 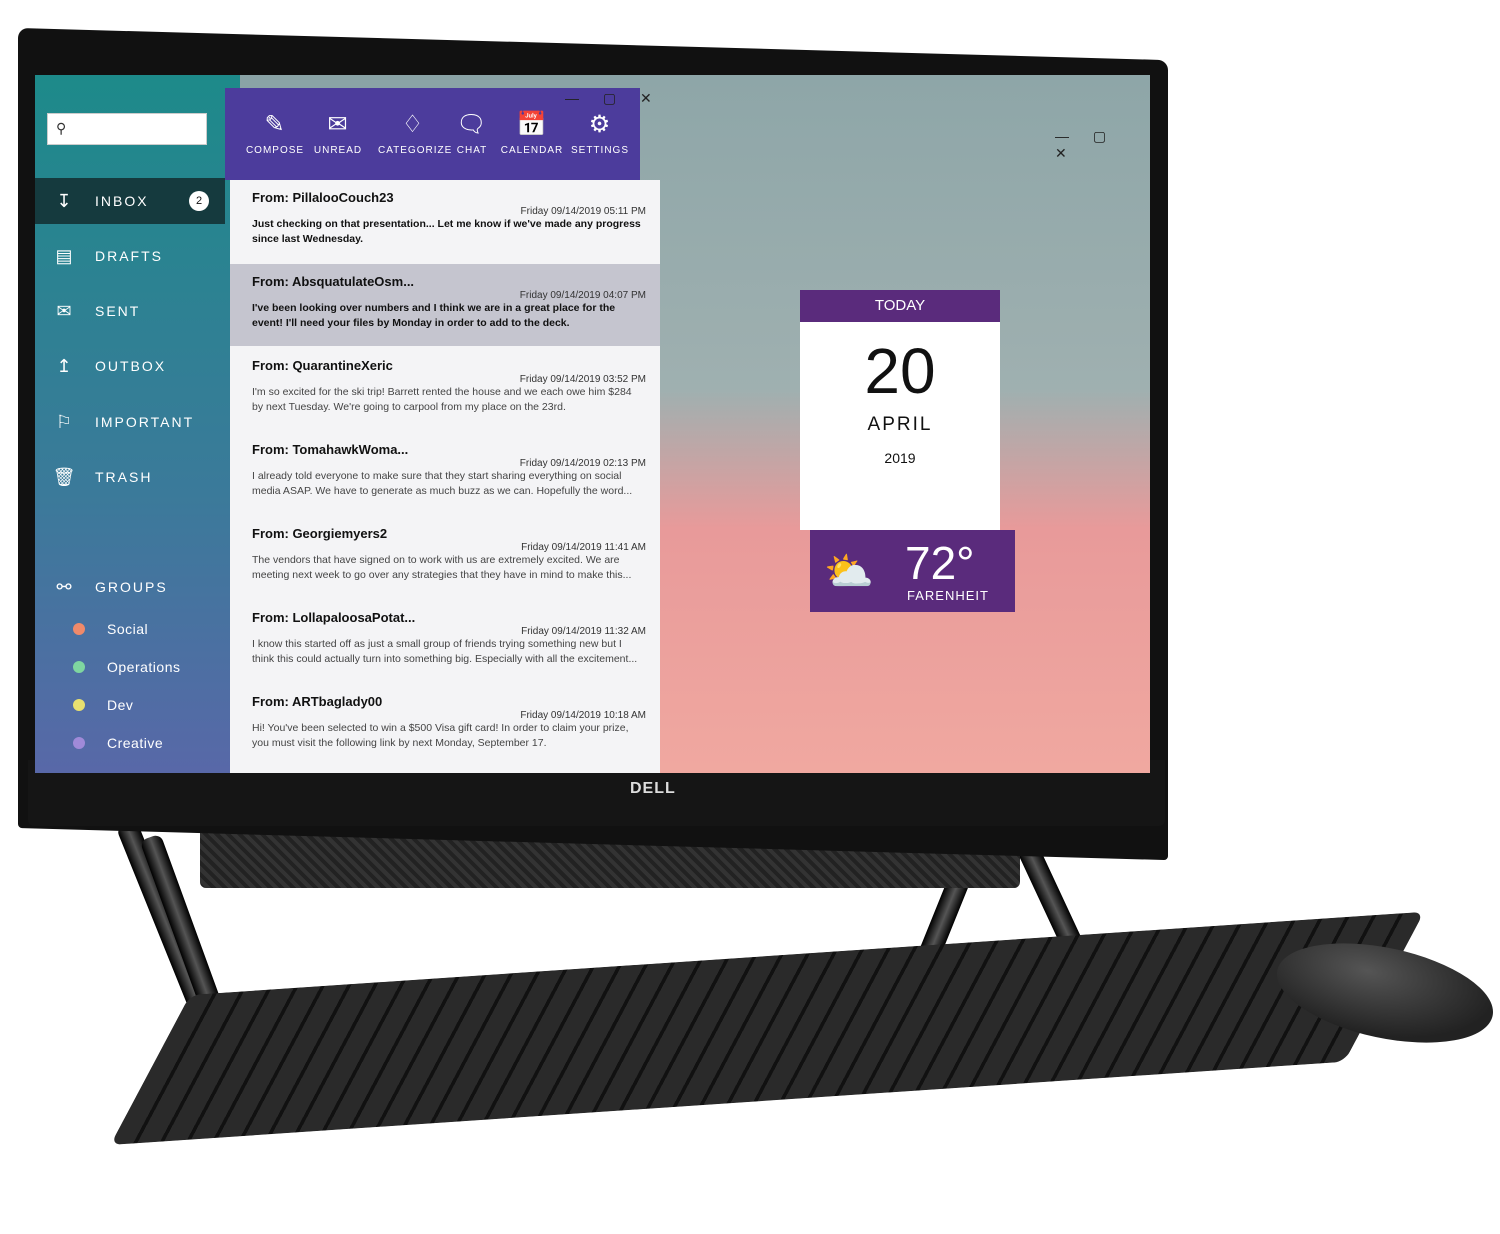 What do you see at coordinates (91, 629) in the screenshot?
I see `group-social: Social` at bounding box center [91, 629].